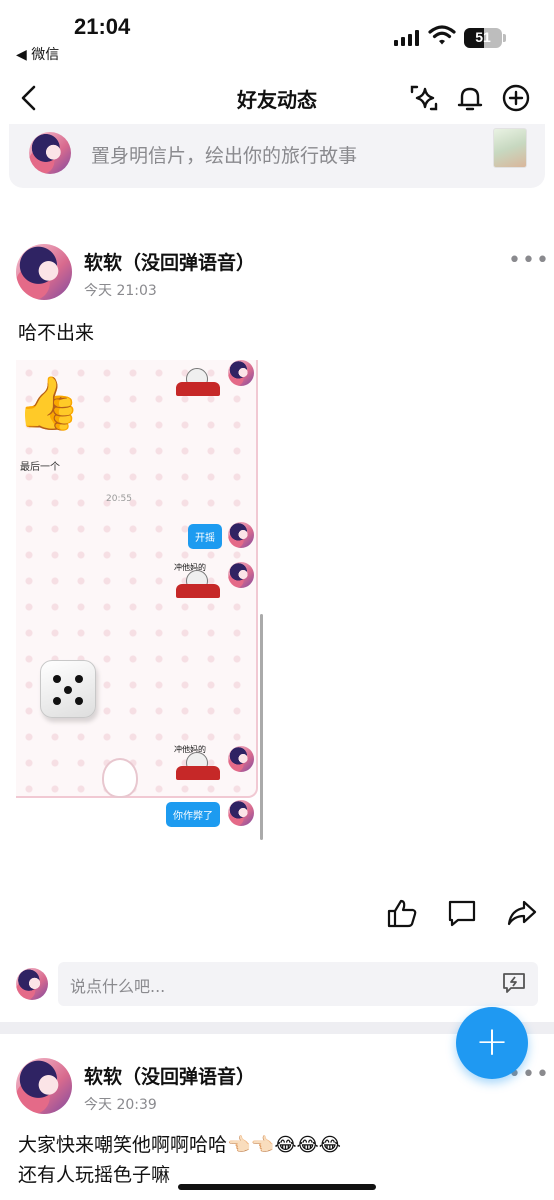 The width and height of the screenshot is (554, 1200). What do you see at coordinates (424, 98) in the screenshot?
I see `sparkle-icon` at bounding box center [424, 98].